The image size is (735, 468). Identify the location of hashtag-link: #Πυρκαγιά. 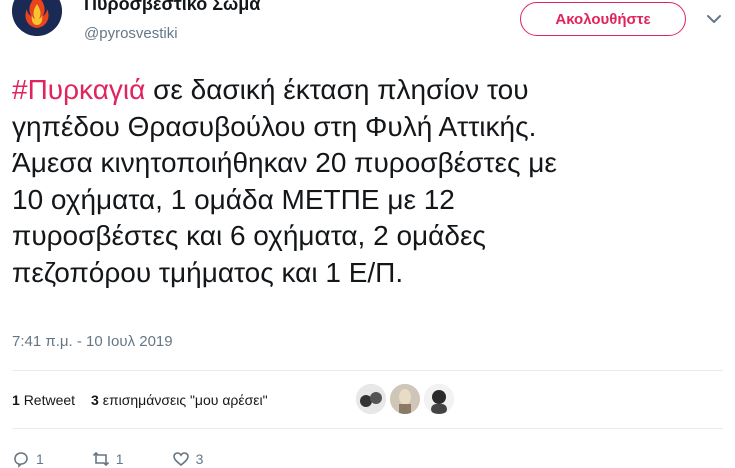
(78, 89).